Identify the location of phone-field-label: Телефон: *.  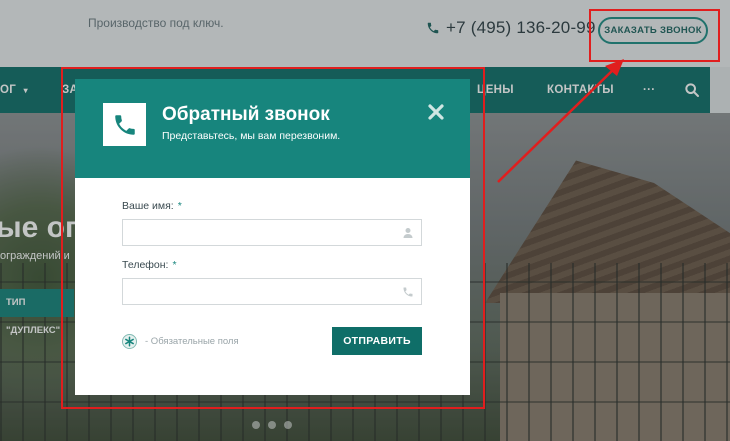
(149, 265).